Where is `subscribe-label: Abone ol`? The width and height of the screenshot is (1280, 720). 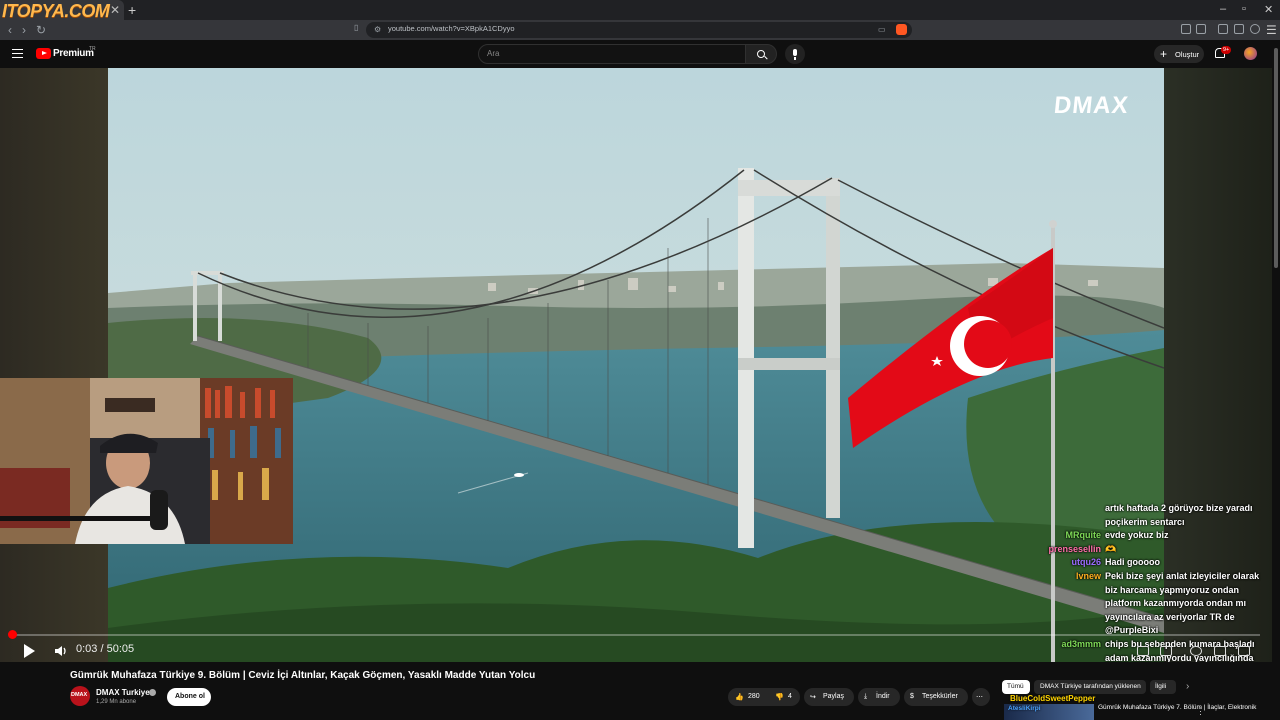
subscribe-label: Abone ol is located at coordinates (190, 696).